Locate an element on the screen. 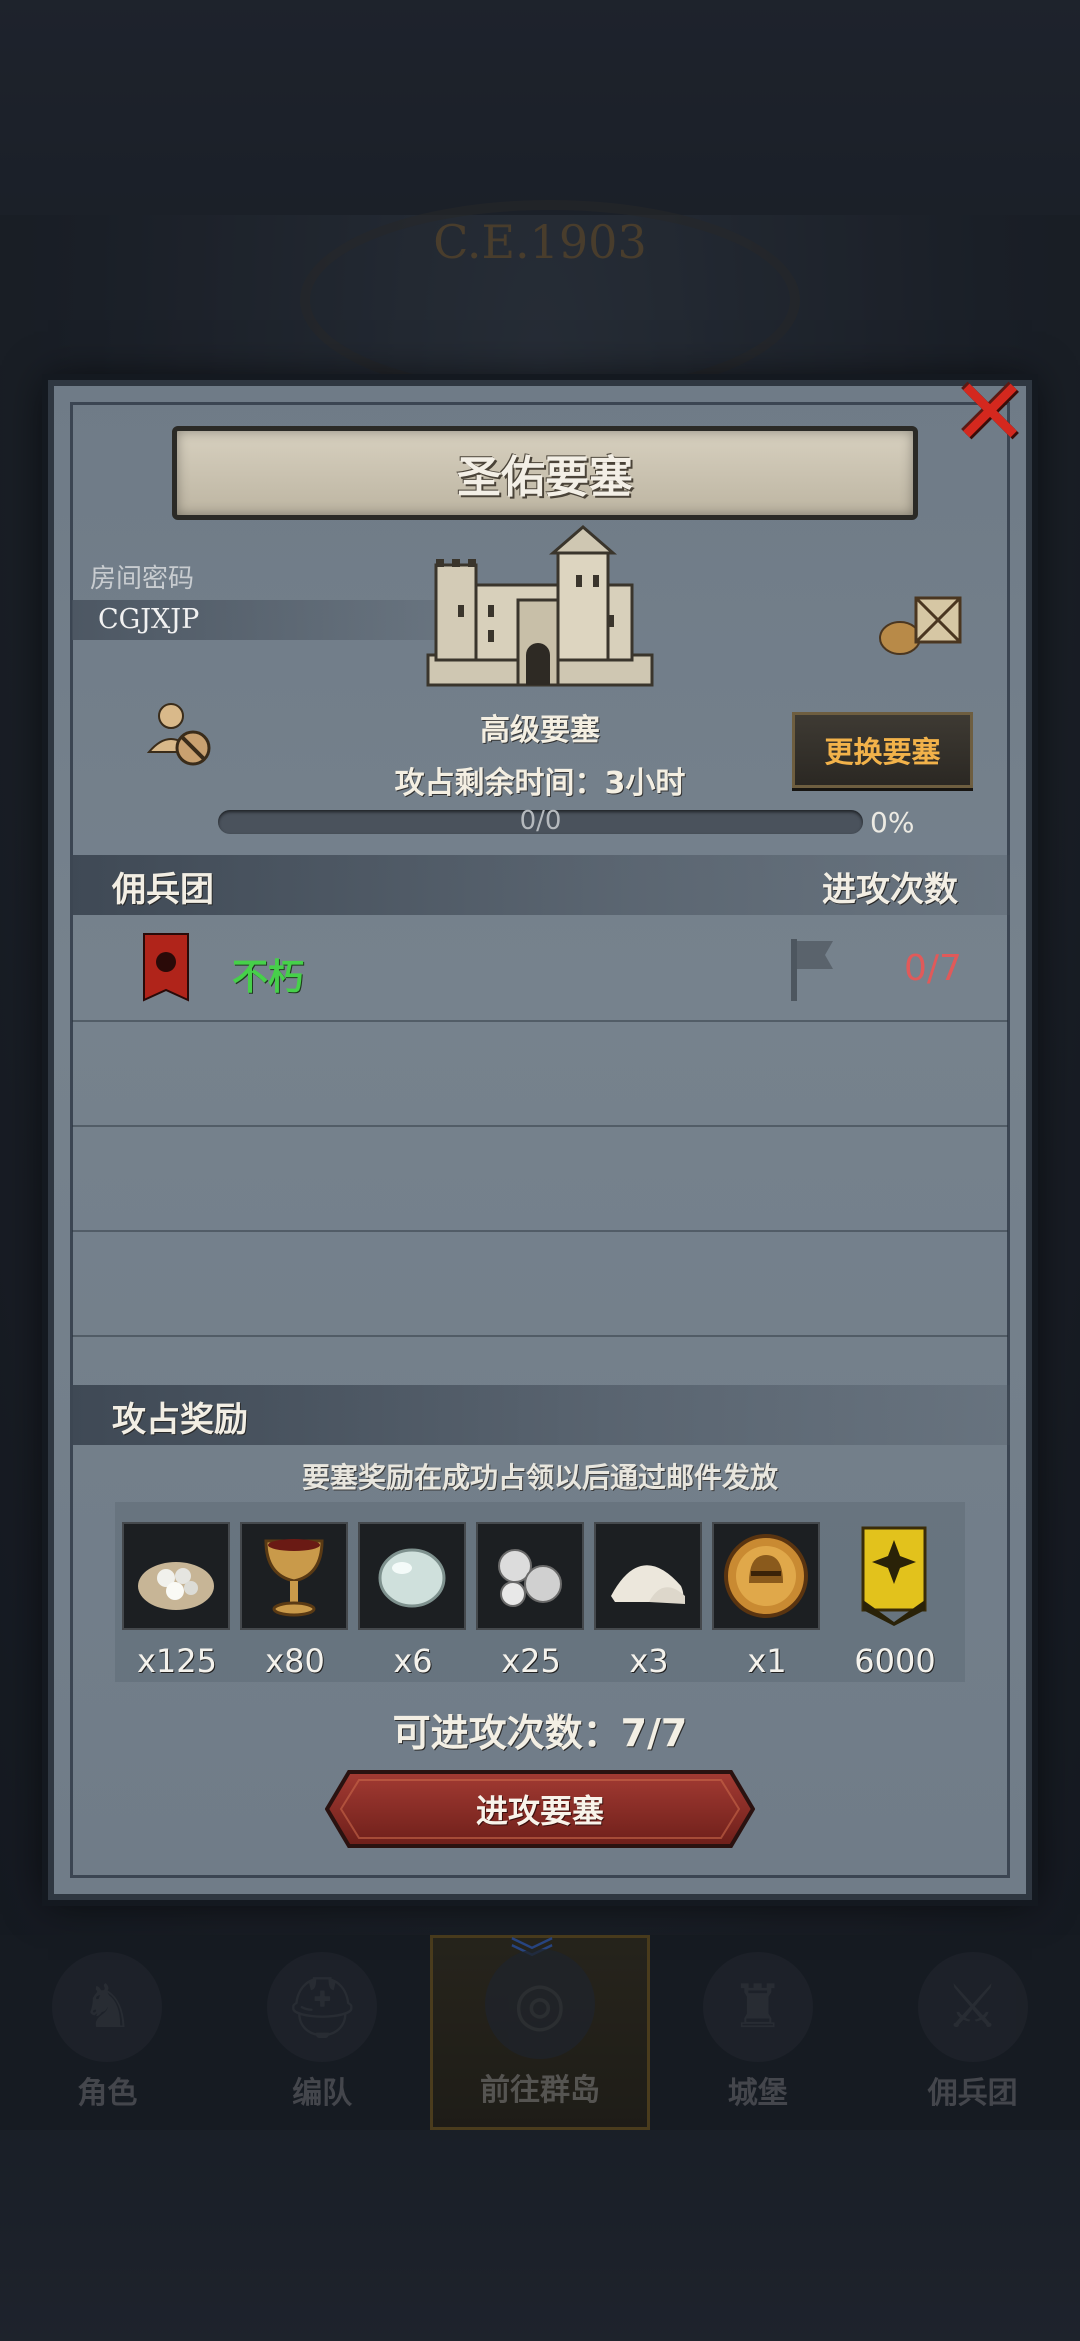 The image size is (1080, 2341). guild-attack-count: 0/7 is located at coordinates (933, 968).